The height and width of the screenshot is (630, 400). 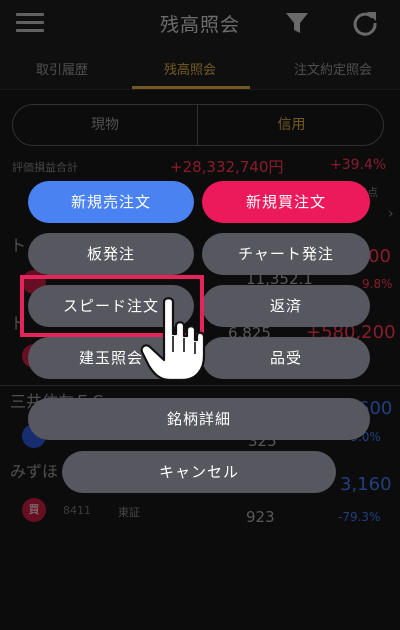 I want to click on stock-detail-button: 銘柄詳細, so click(x=199, y=419).